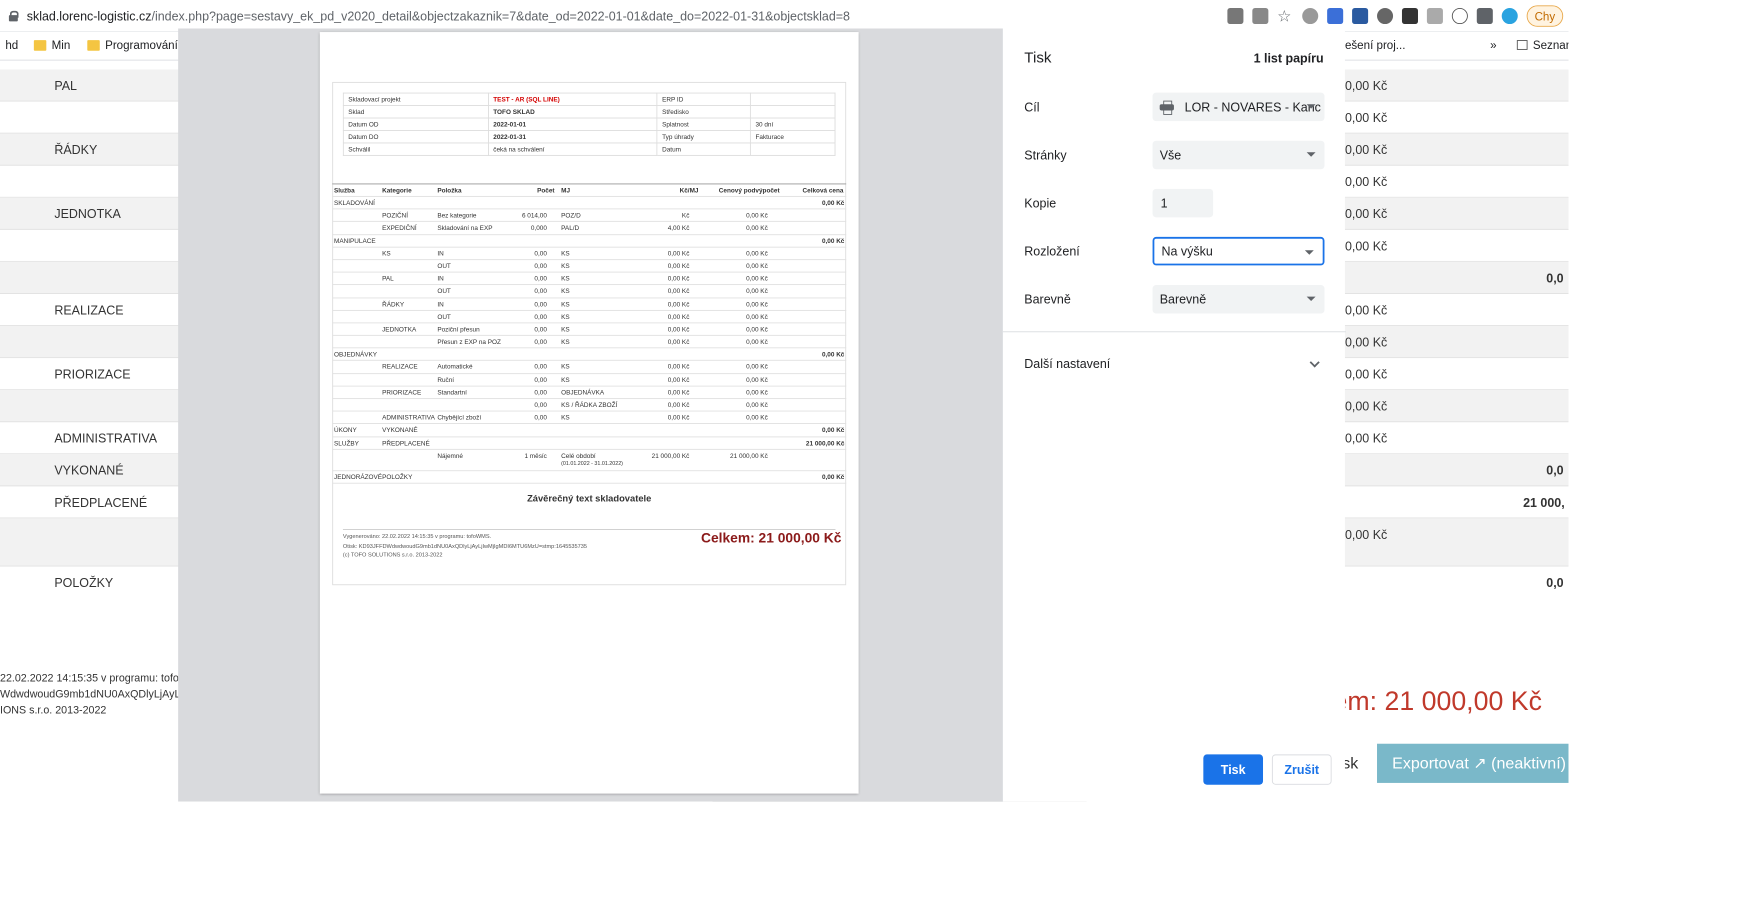 The image size is (1761, 900). What do you see at coordinates (415, 124) in the screenshot?
I see `project-info-cell: Datum OD` at bounding box center [415, 124].